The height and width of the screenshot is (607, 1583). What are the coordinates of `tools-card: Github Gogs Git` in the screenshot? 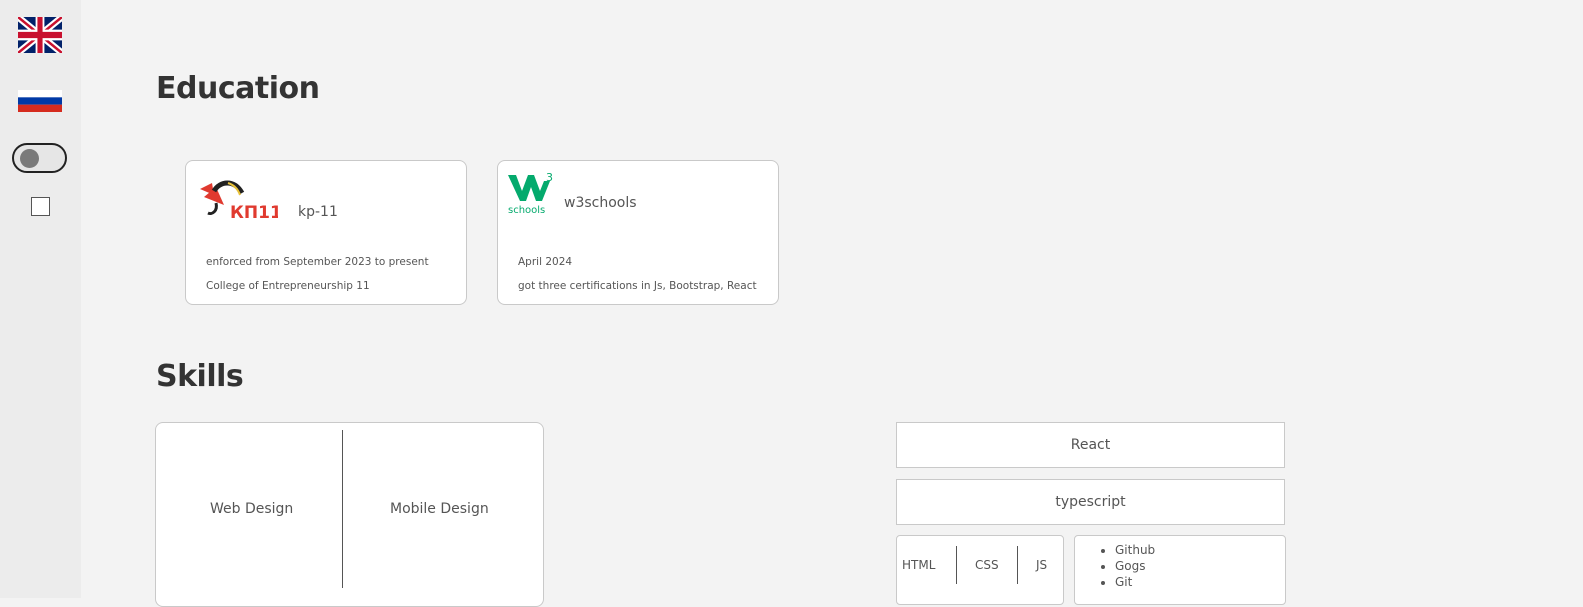 It's located at (1180, 570).